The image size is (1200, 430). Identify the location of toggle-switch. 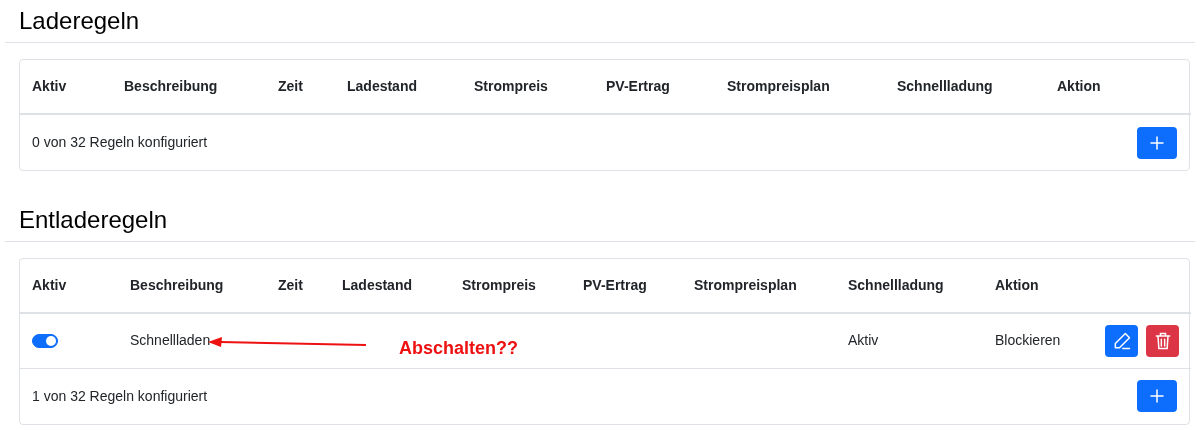
(45, 340).